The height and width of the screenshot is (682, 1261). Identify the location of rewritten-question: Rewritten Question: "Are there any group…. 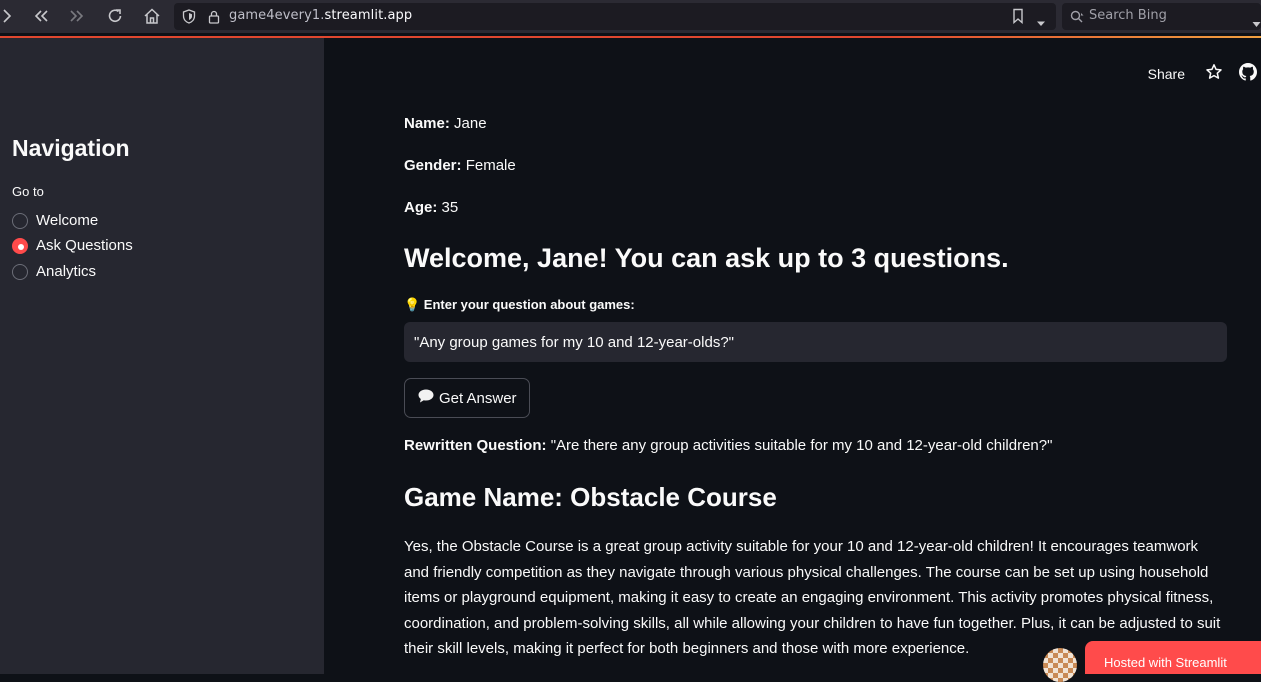
(728, 445).